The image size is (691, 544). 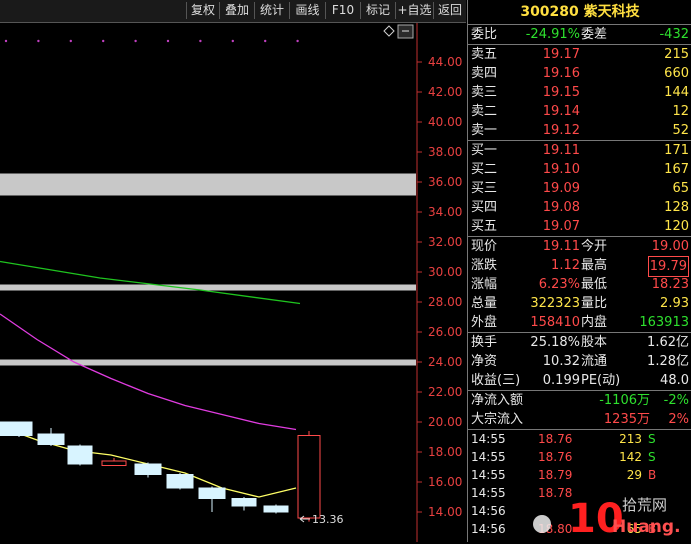 I want to click on sell-price: 19.16, so click(x=561, y=73).